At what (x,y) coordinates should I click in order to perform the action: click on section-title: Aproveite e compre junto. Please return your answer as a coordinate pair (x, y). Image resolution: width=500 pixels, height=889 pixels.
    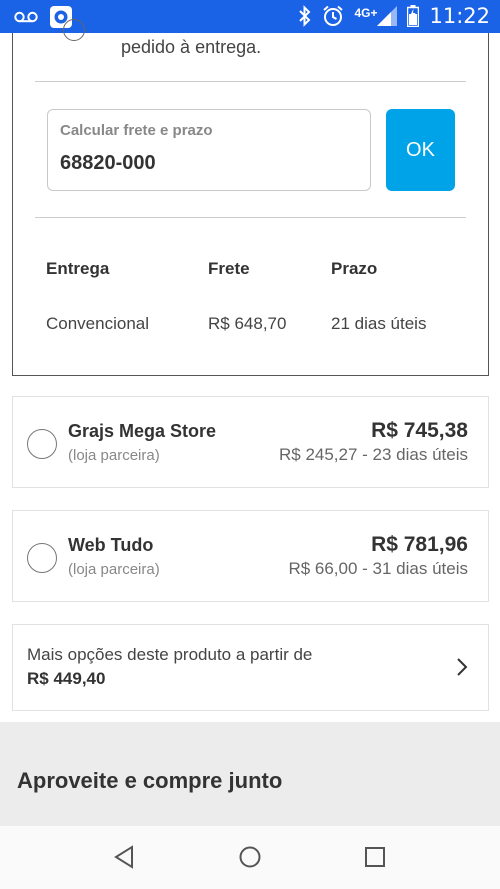
    Looking at the image, I should click on (150, 780).